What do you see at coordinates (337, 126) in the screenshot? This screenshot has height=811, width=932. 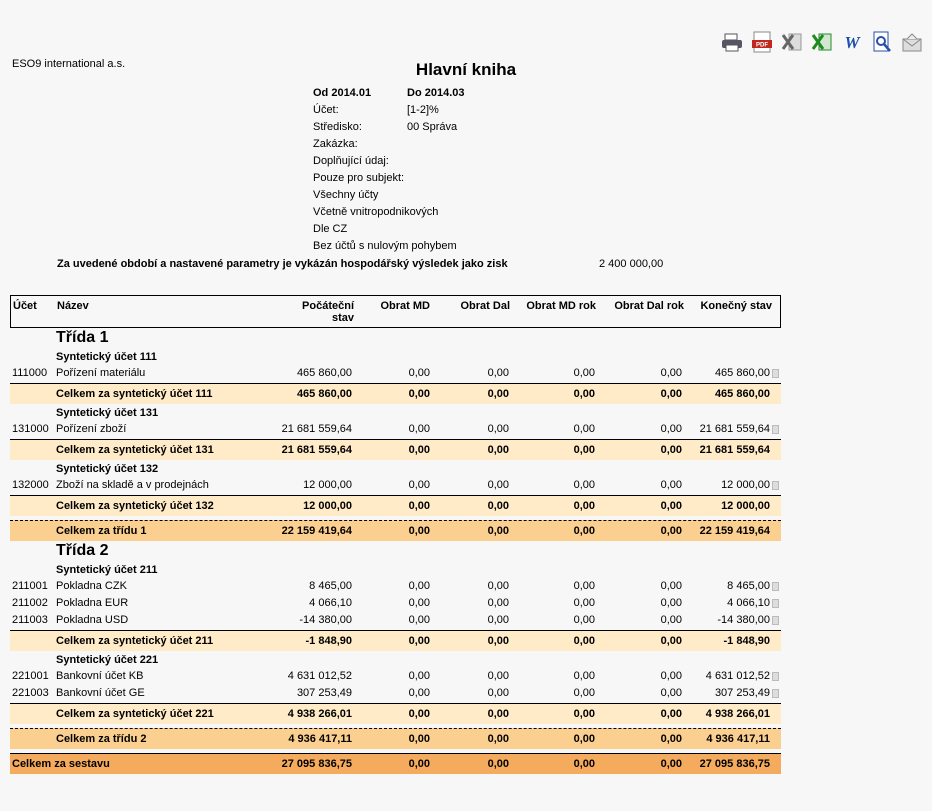 I see `param-stredisko-label: Středisko:` at bounding box center [337, 126].